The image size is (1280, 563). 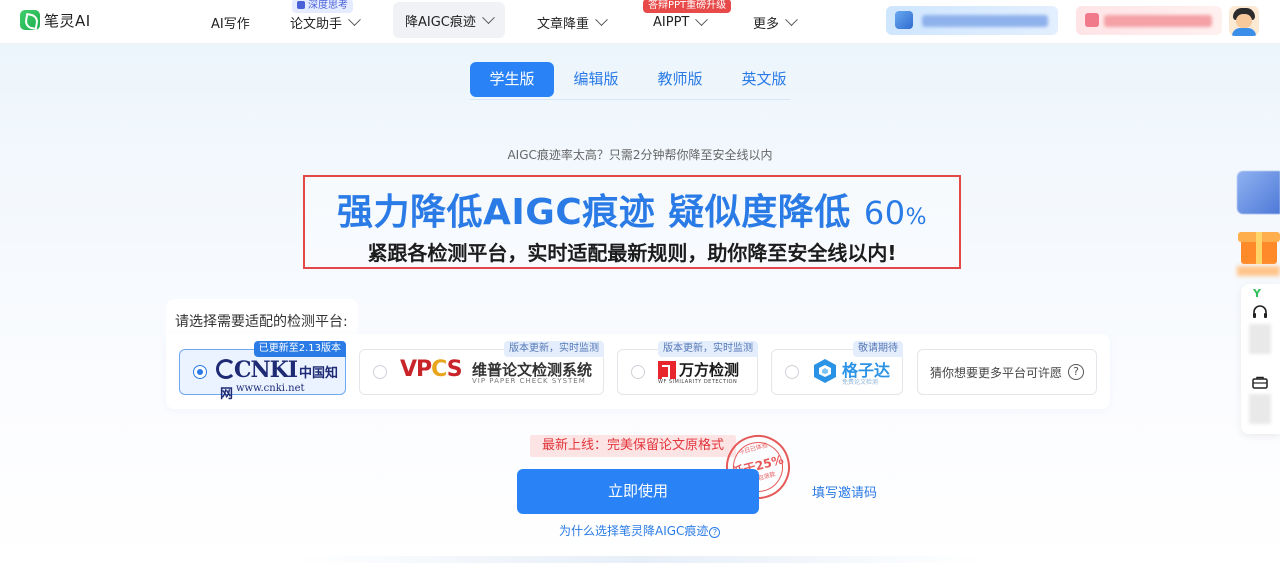 I want to click on wanfang-mark-icon, so click(x=667, y=369).